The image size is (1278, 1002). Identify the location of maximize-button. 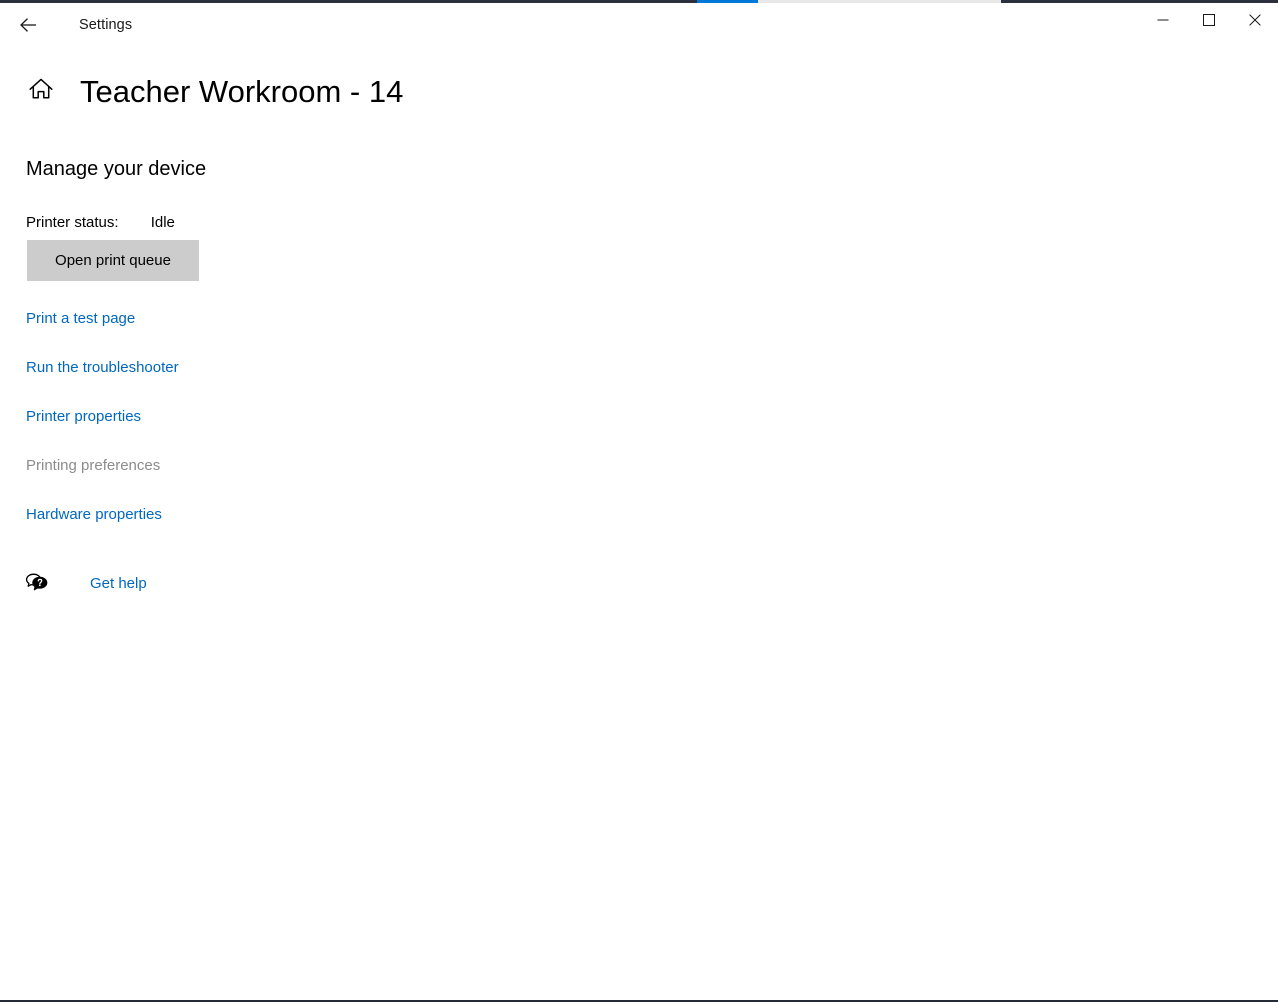
(1209, 20).